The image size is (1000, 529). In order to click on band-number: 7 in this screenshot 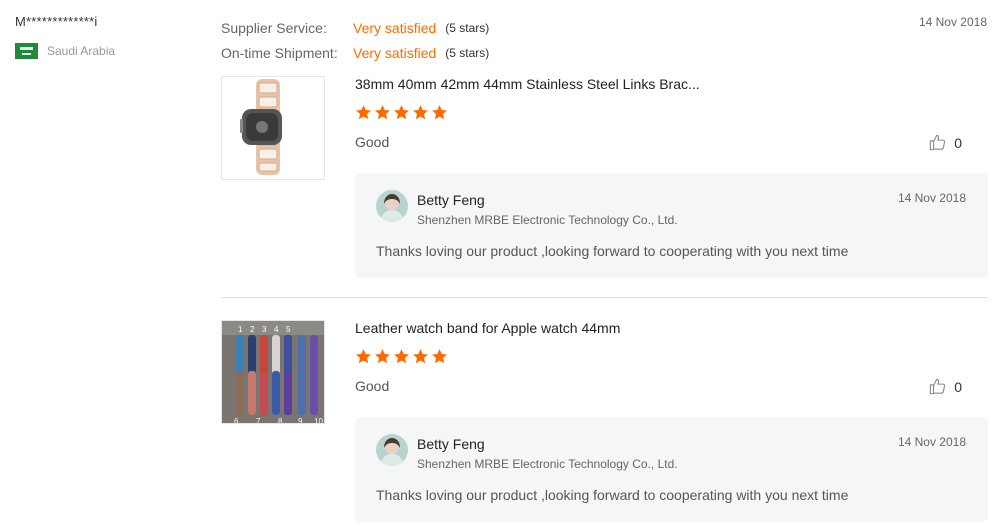, I will do `click(258, 420)`.